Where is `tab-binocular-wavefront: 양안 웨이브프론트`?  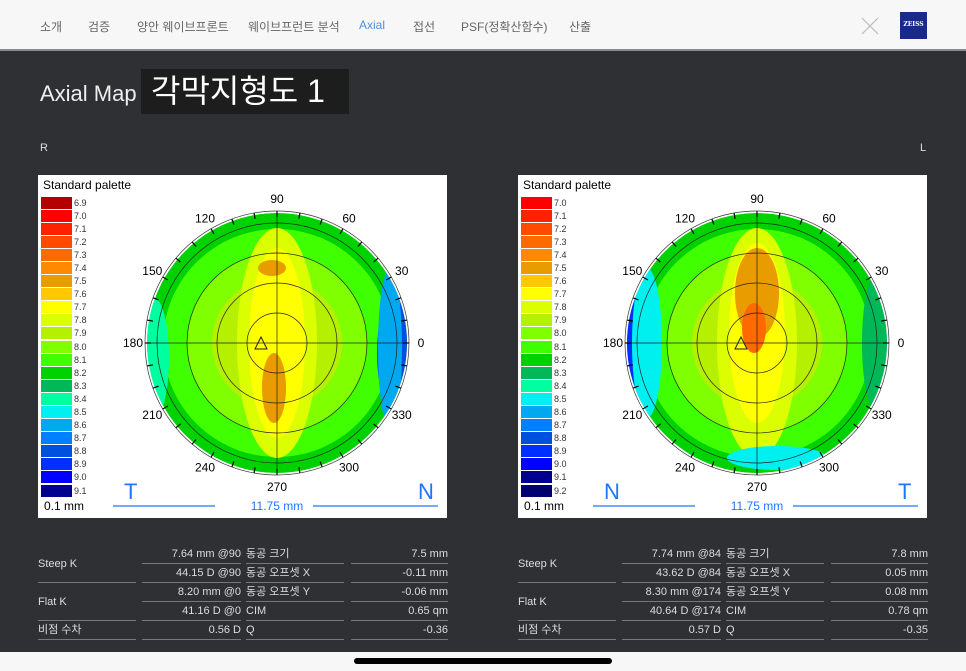 tab-binocular-wavefront: 양안 웨이브프론트 is located at coordinates (183, 26).